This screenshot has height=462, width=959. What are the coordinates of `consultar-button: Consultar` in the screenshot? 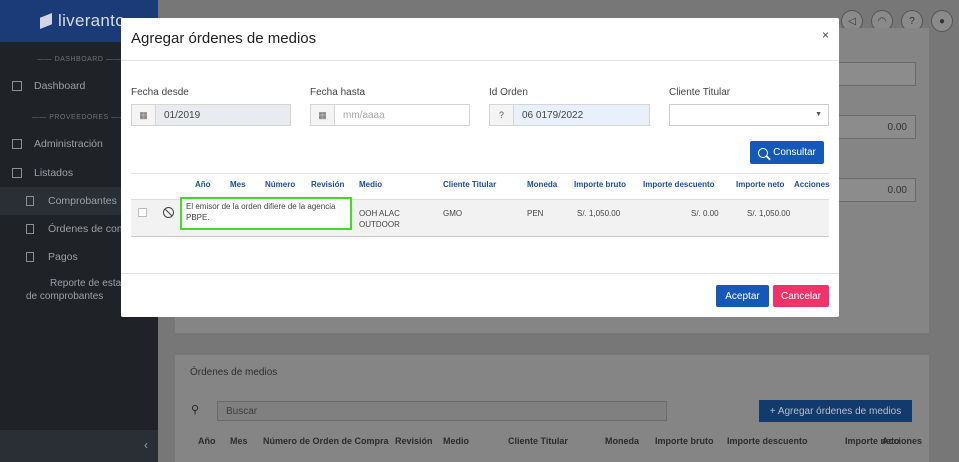 It's located at (787, 152).